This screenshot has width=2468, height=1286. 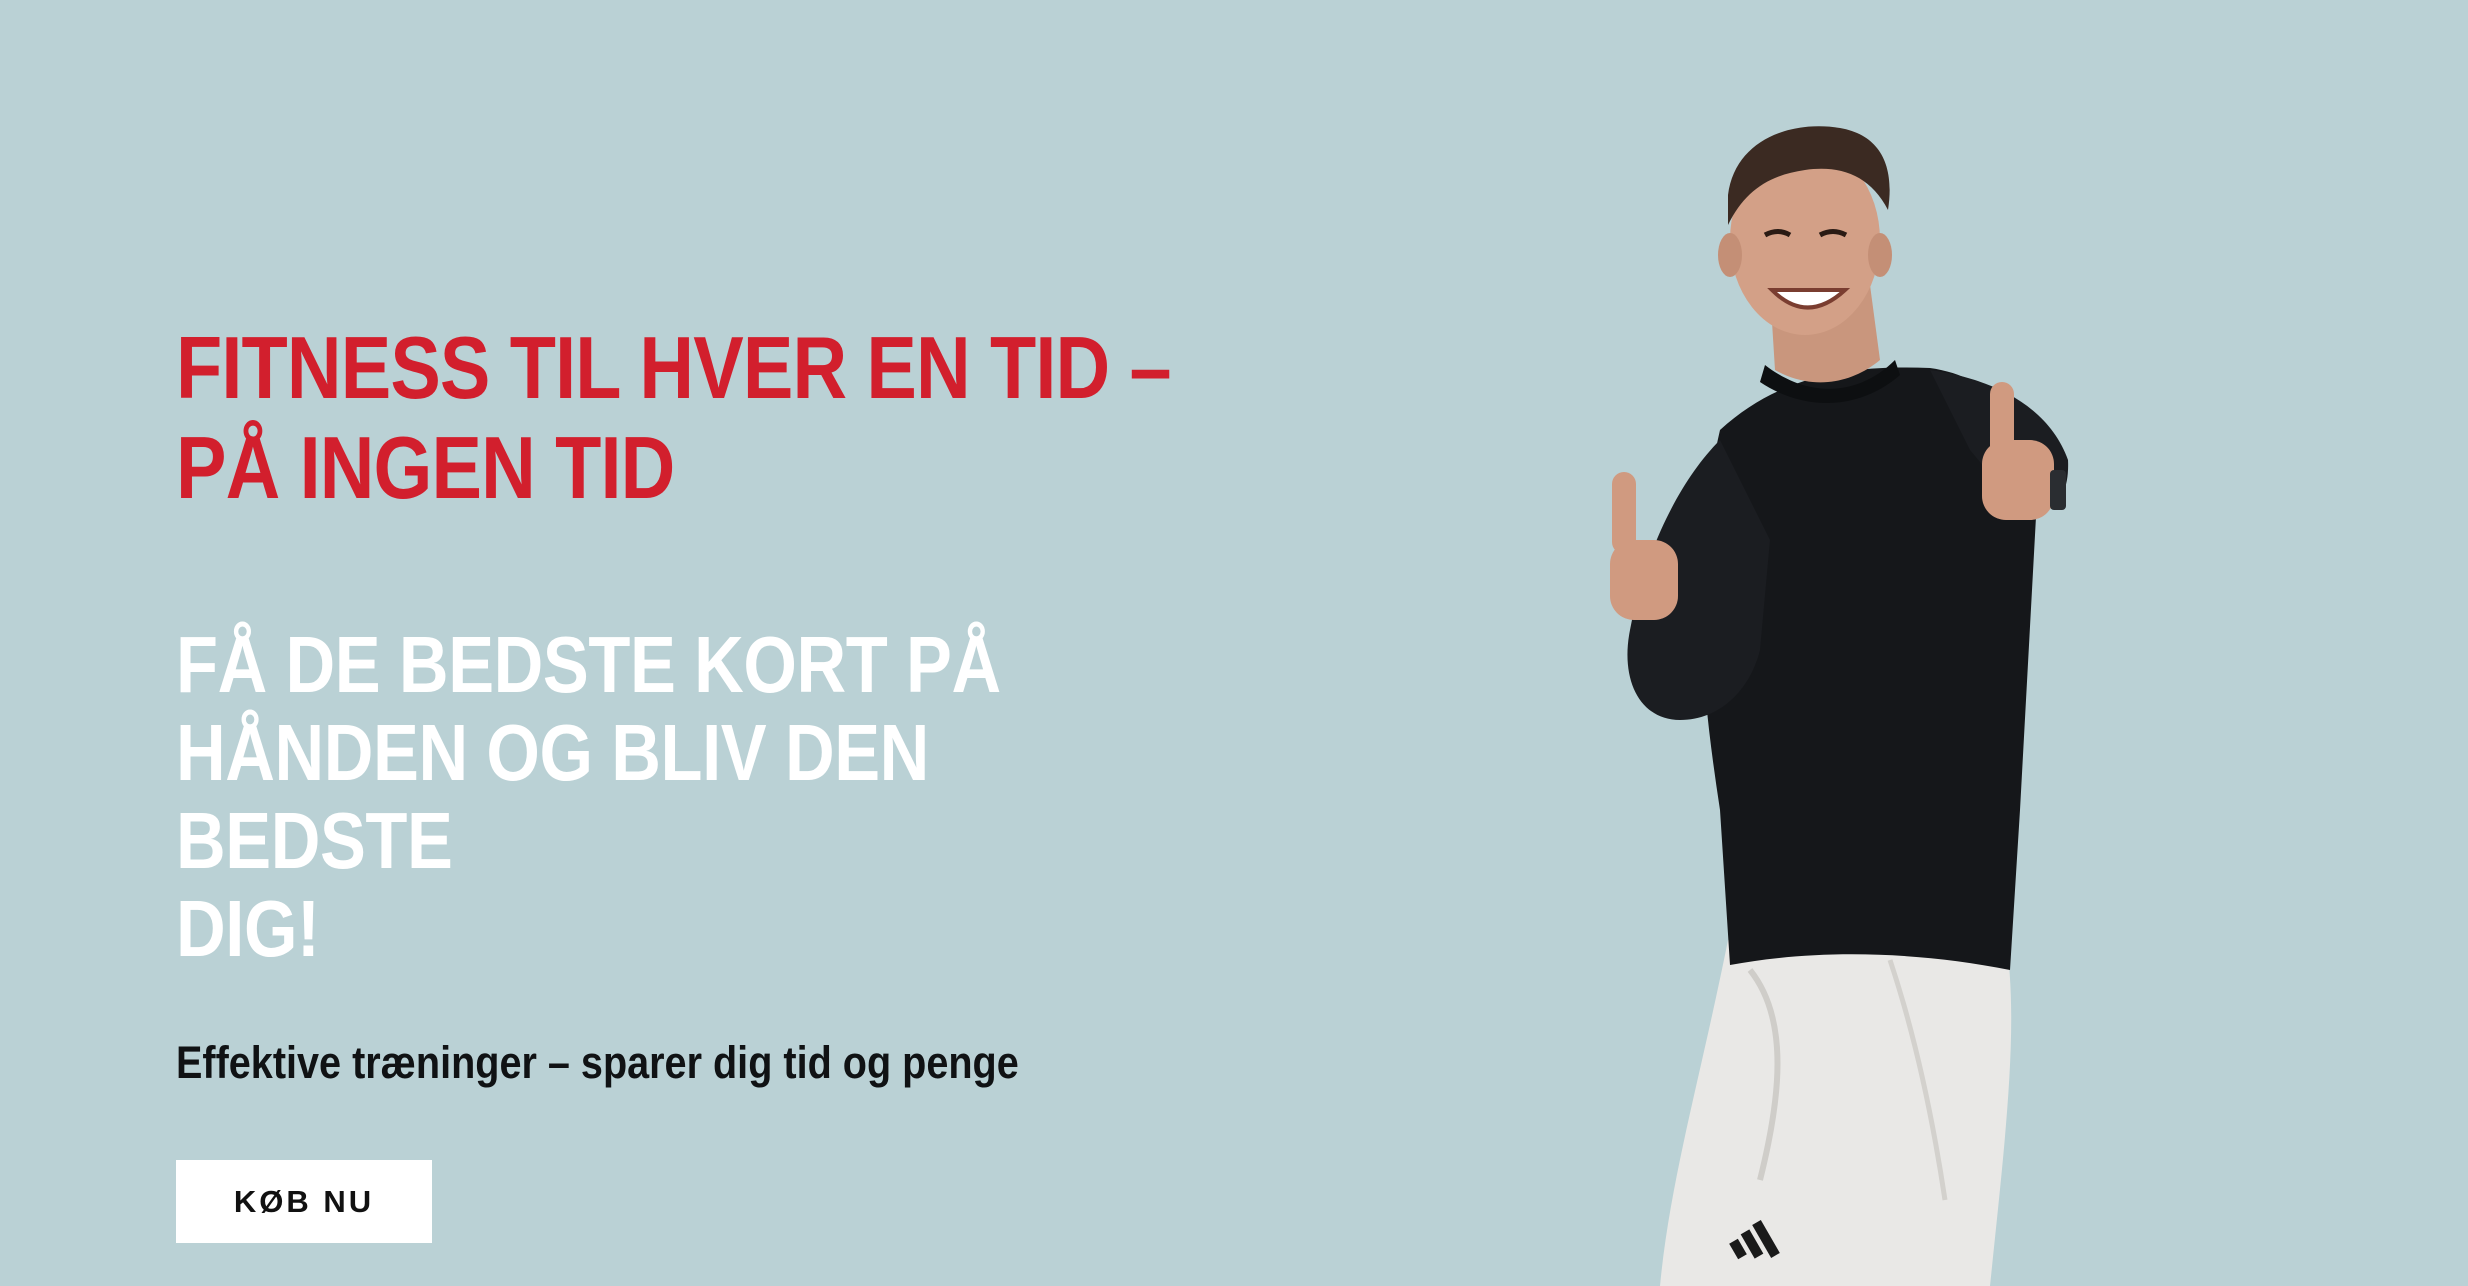 I want to click on left-thumbs-up-hand, so click(x=1644, y=546).